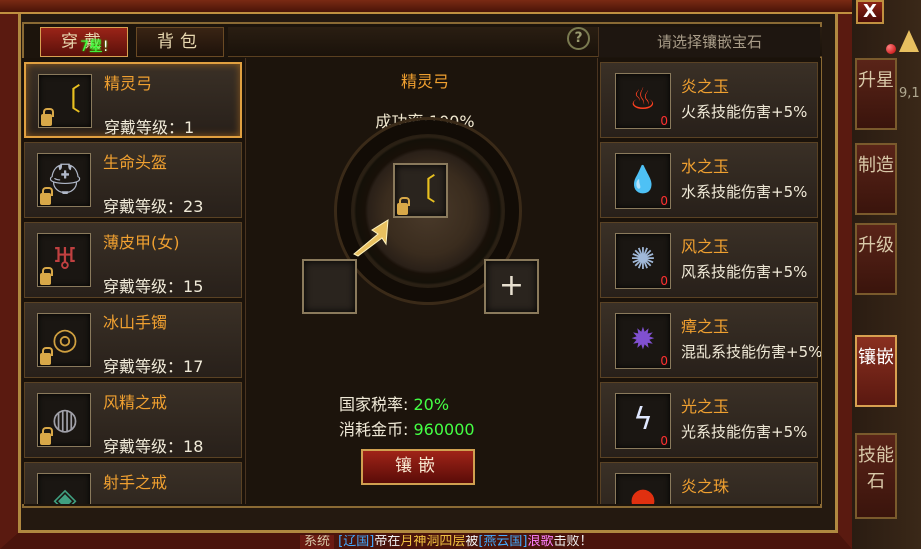 The height and width of the screenshot is (549, 921). What do you see at coordinates (153, 366) in the screenshot?
I see `item-level: 穿戴等级：17` at bounding box center [153, 366].